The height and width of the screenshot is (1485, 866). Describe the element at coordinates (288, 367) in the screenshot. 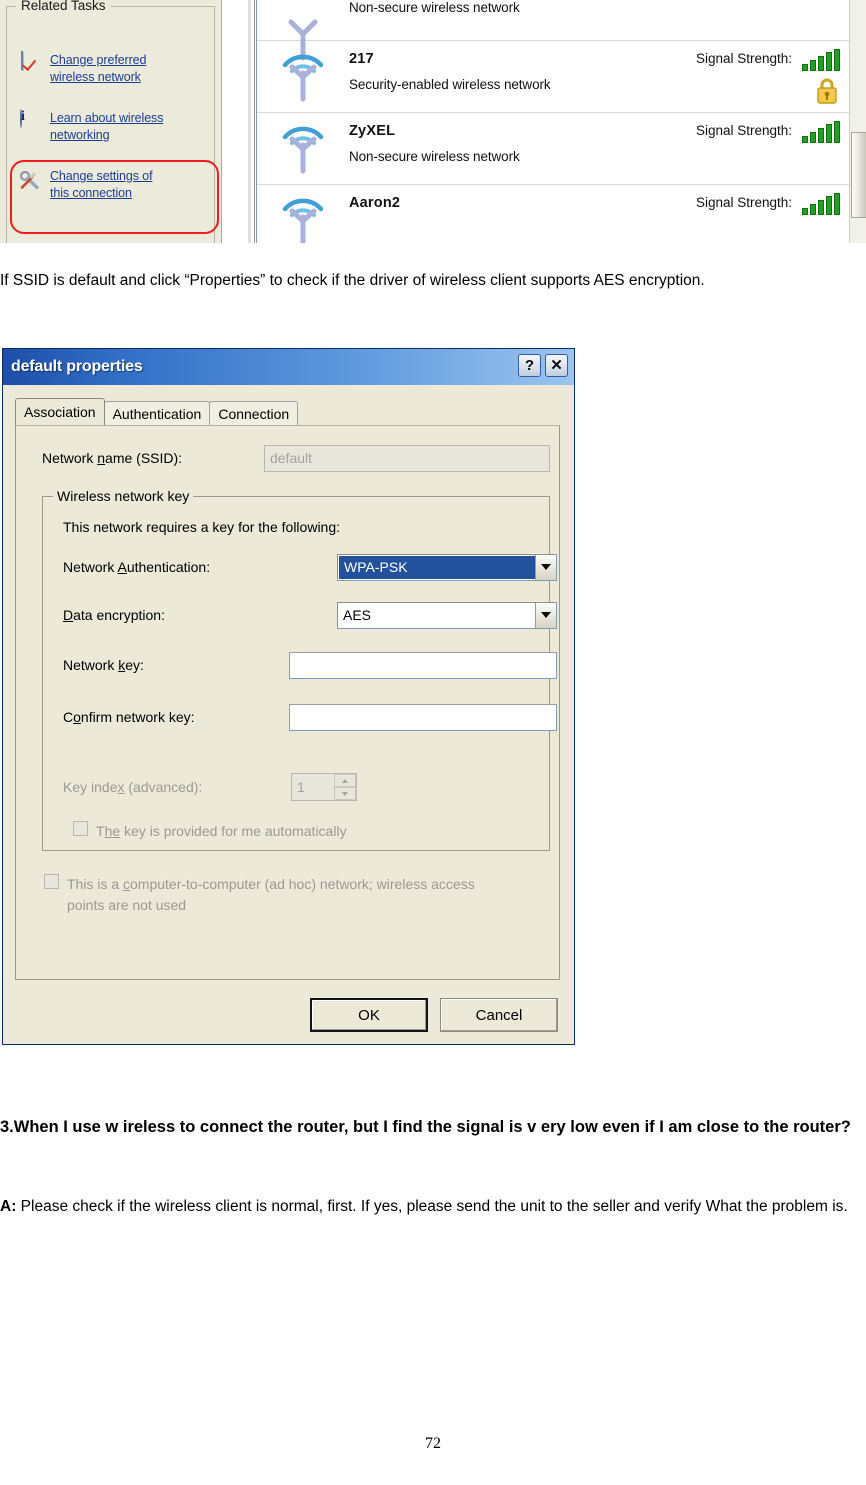

I see `dialog-titlebar: default properties ? ✕` at that location.